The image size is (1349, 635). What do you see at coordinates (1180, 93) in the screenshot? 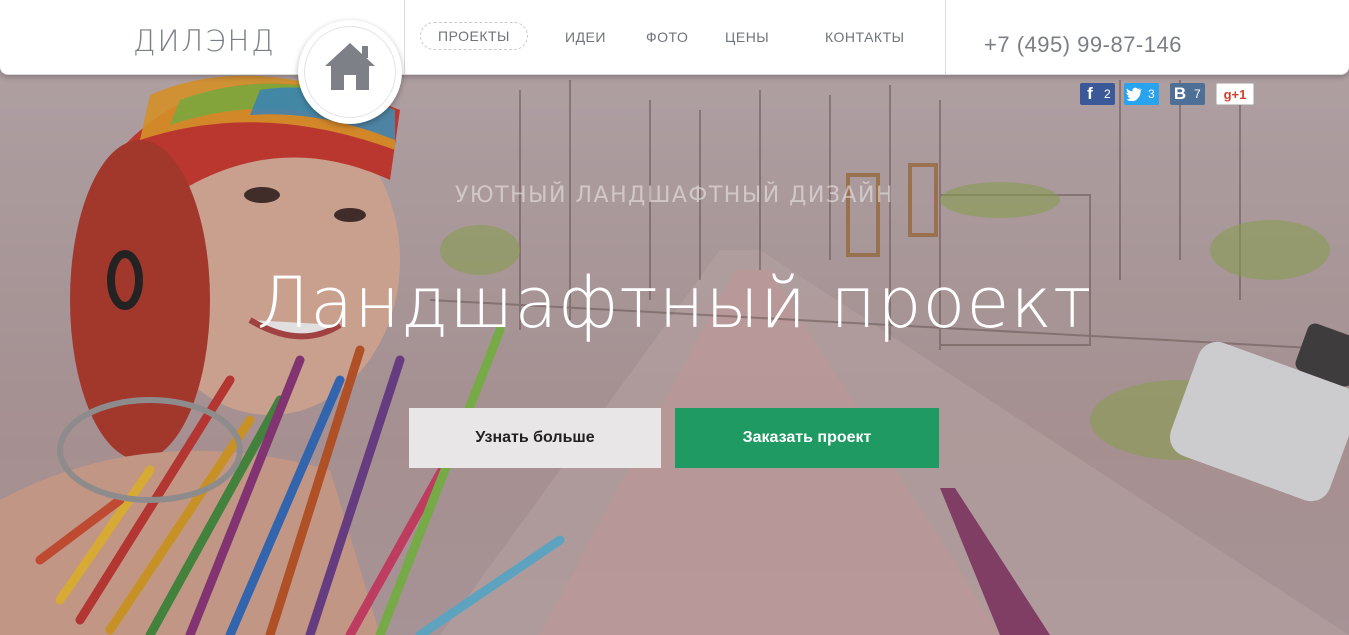
I see `vk-icon: B` at bounding box center [1180, 93].